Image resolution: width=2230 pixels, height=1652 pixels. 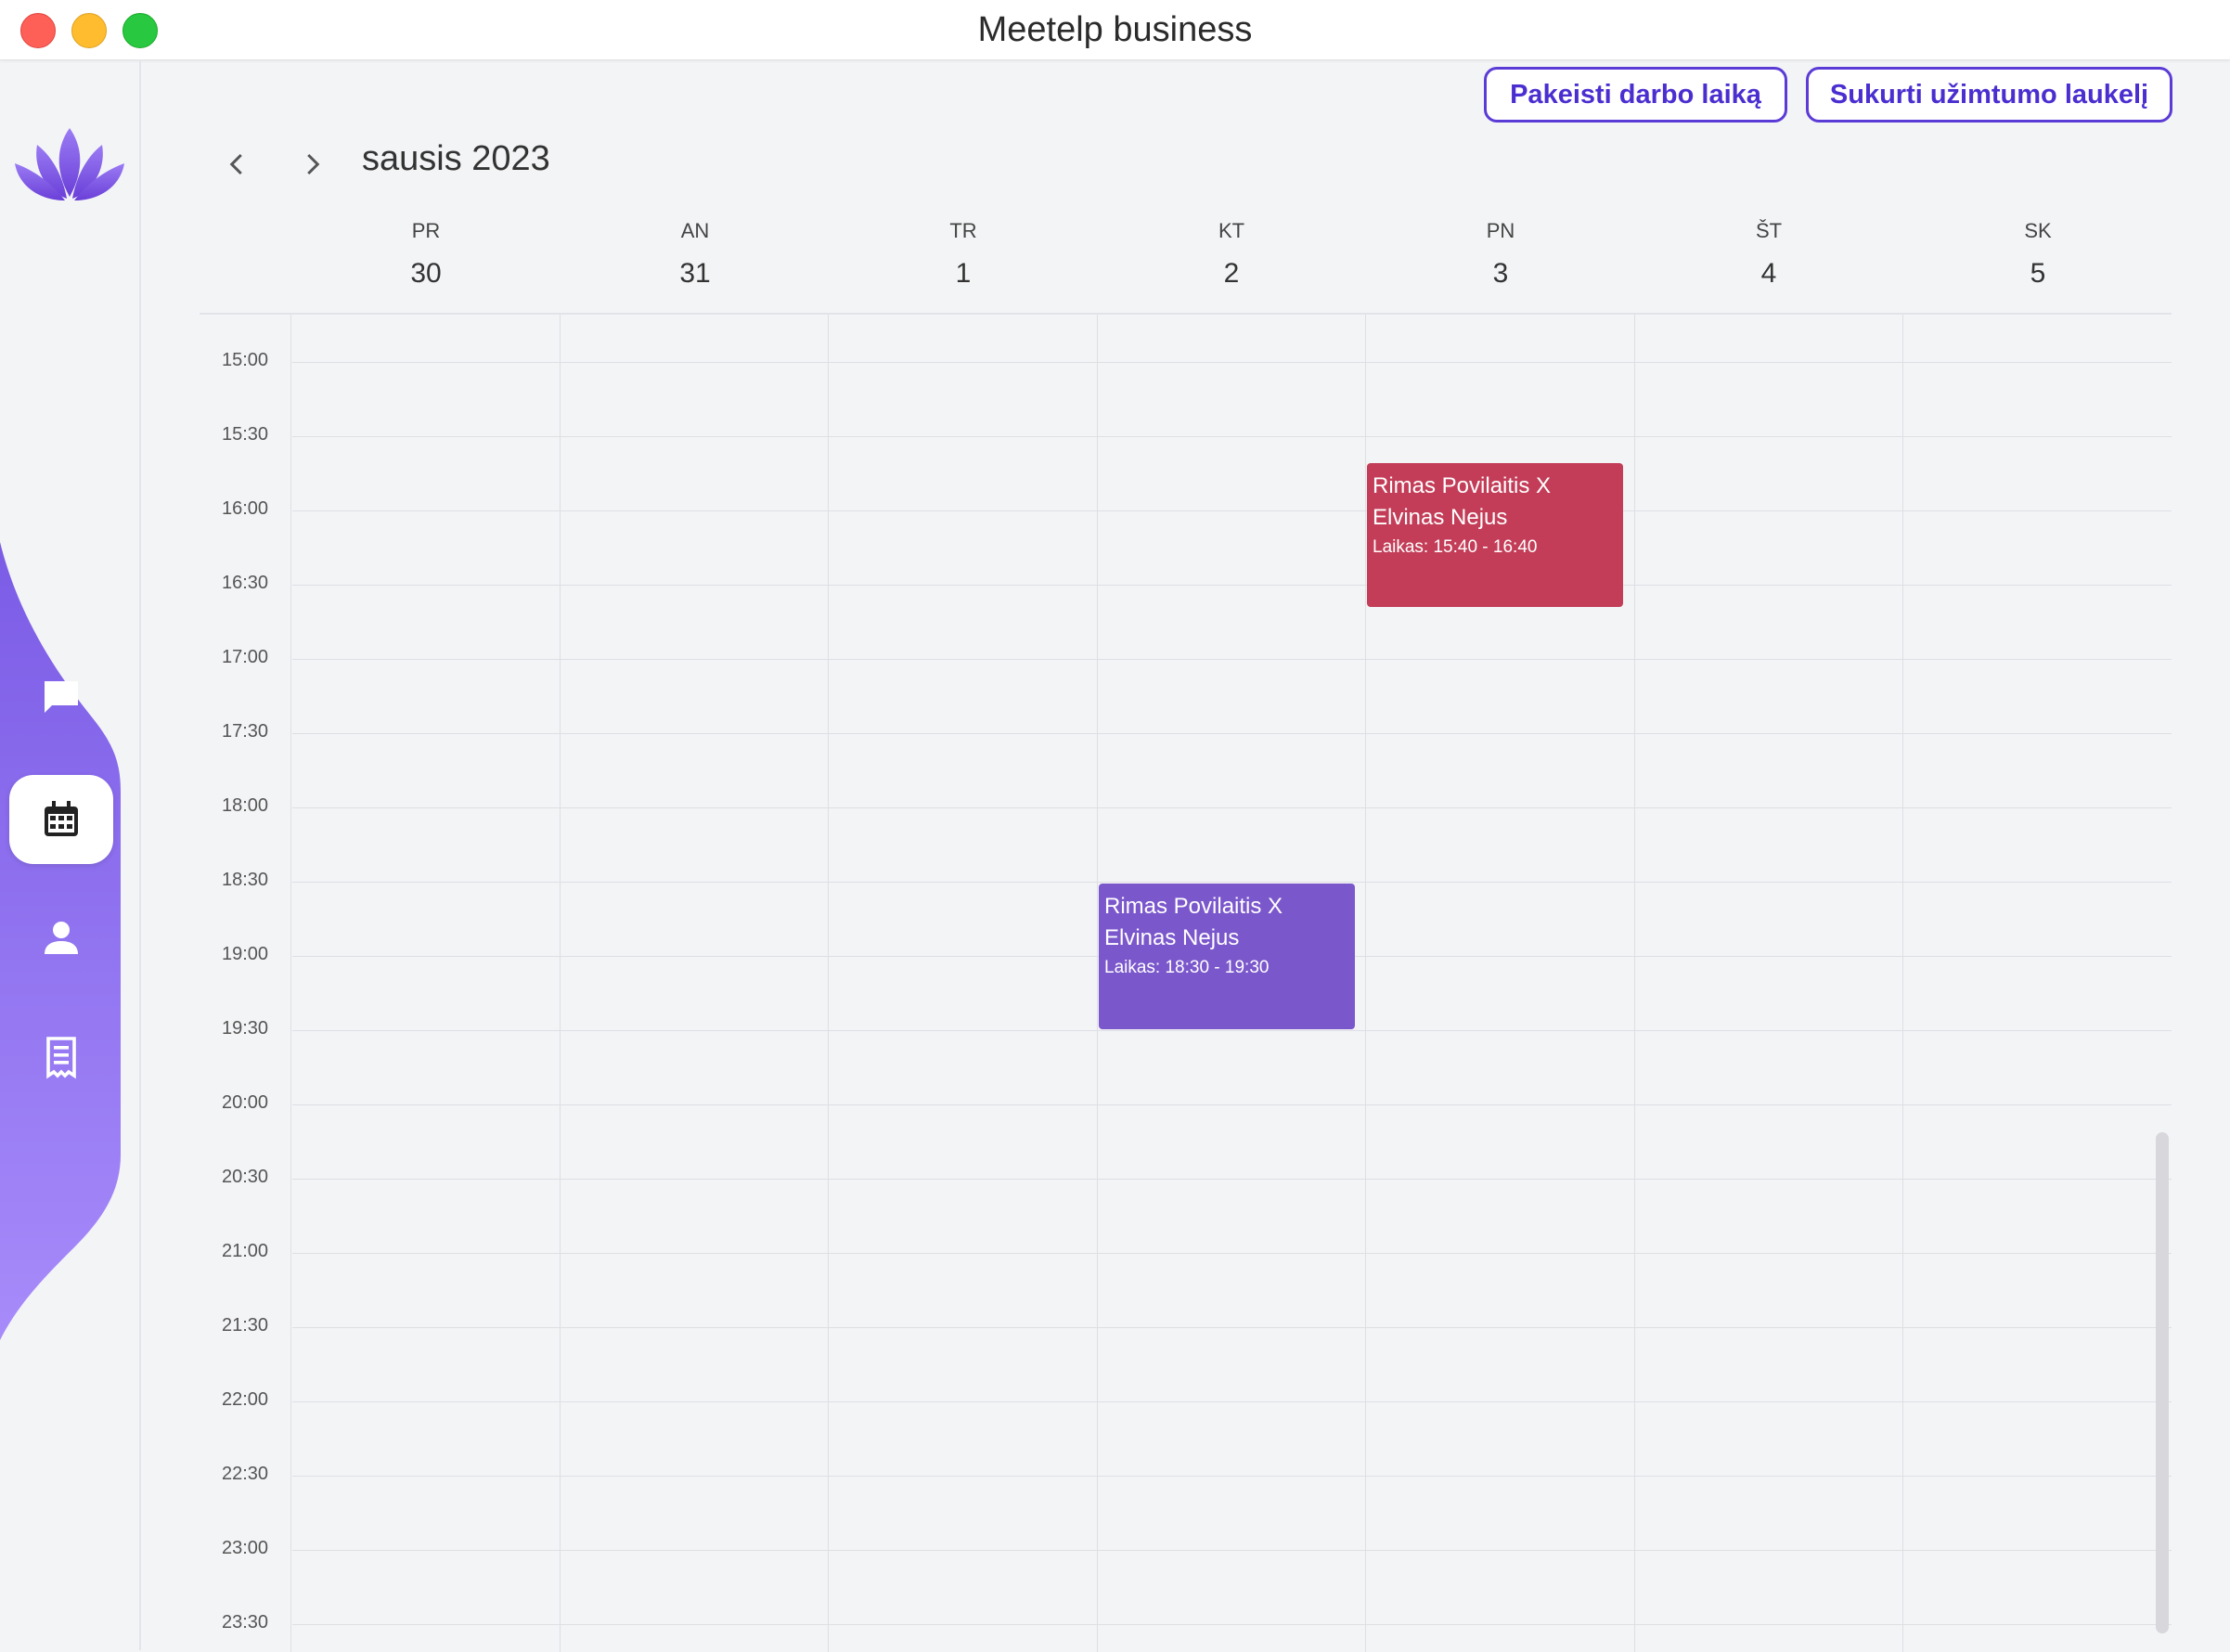 I want to click on day-date: 2, so click(x=1231, y=273).